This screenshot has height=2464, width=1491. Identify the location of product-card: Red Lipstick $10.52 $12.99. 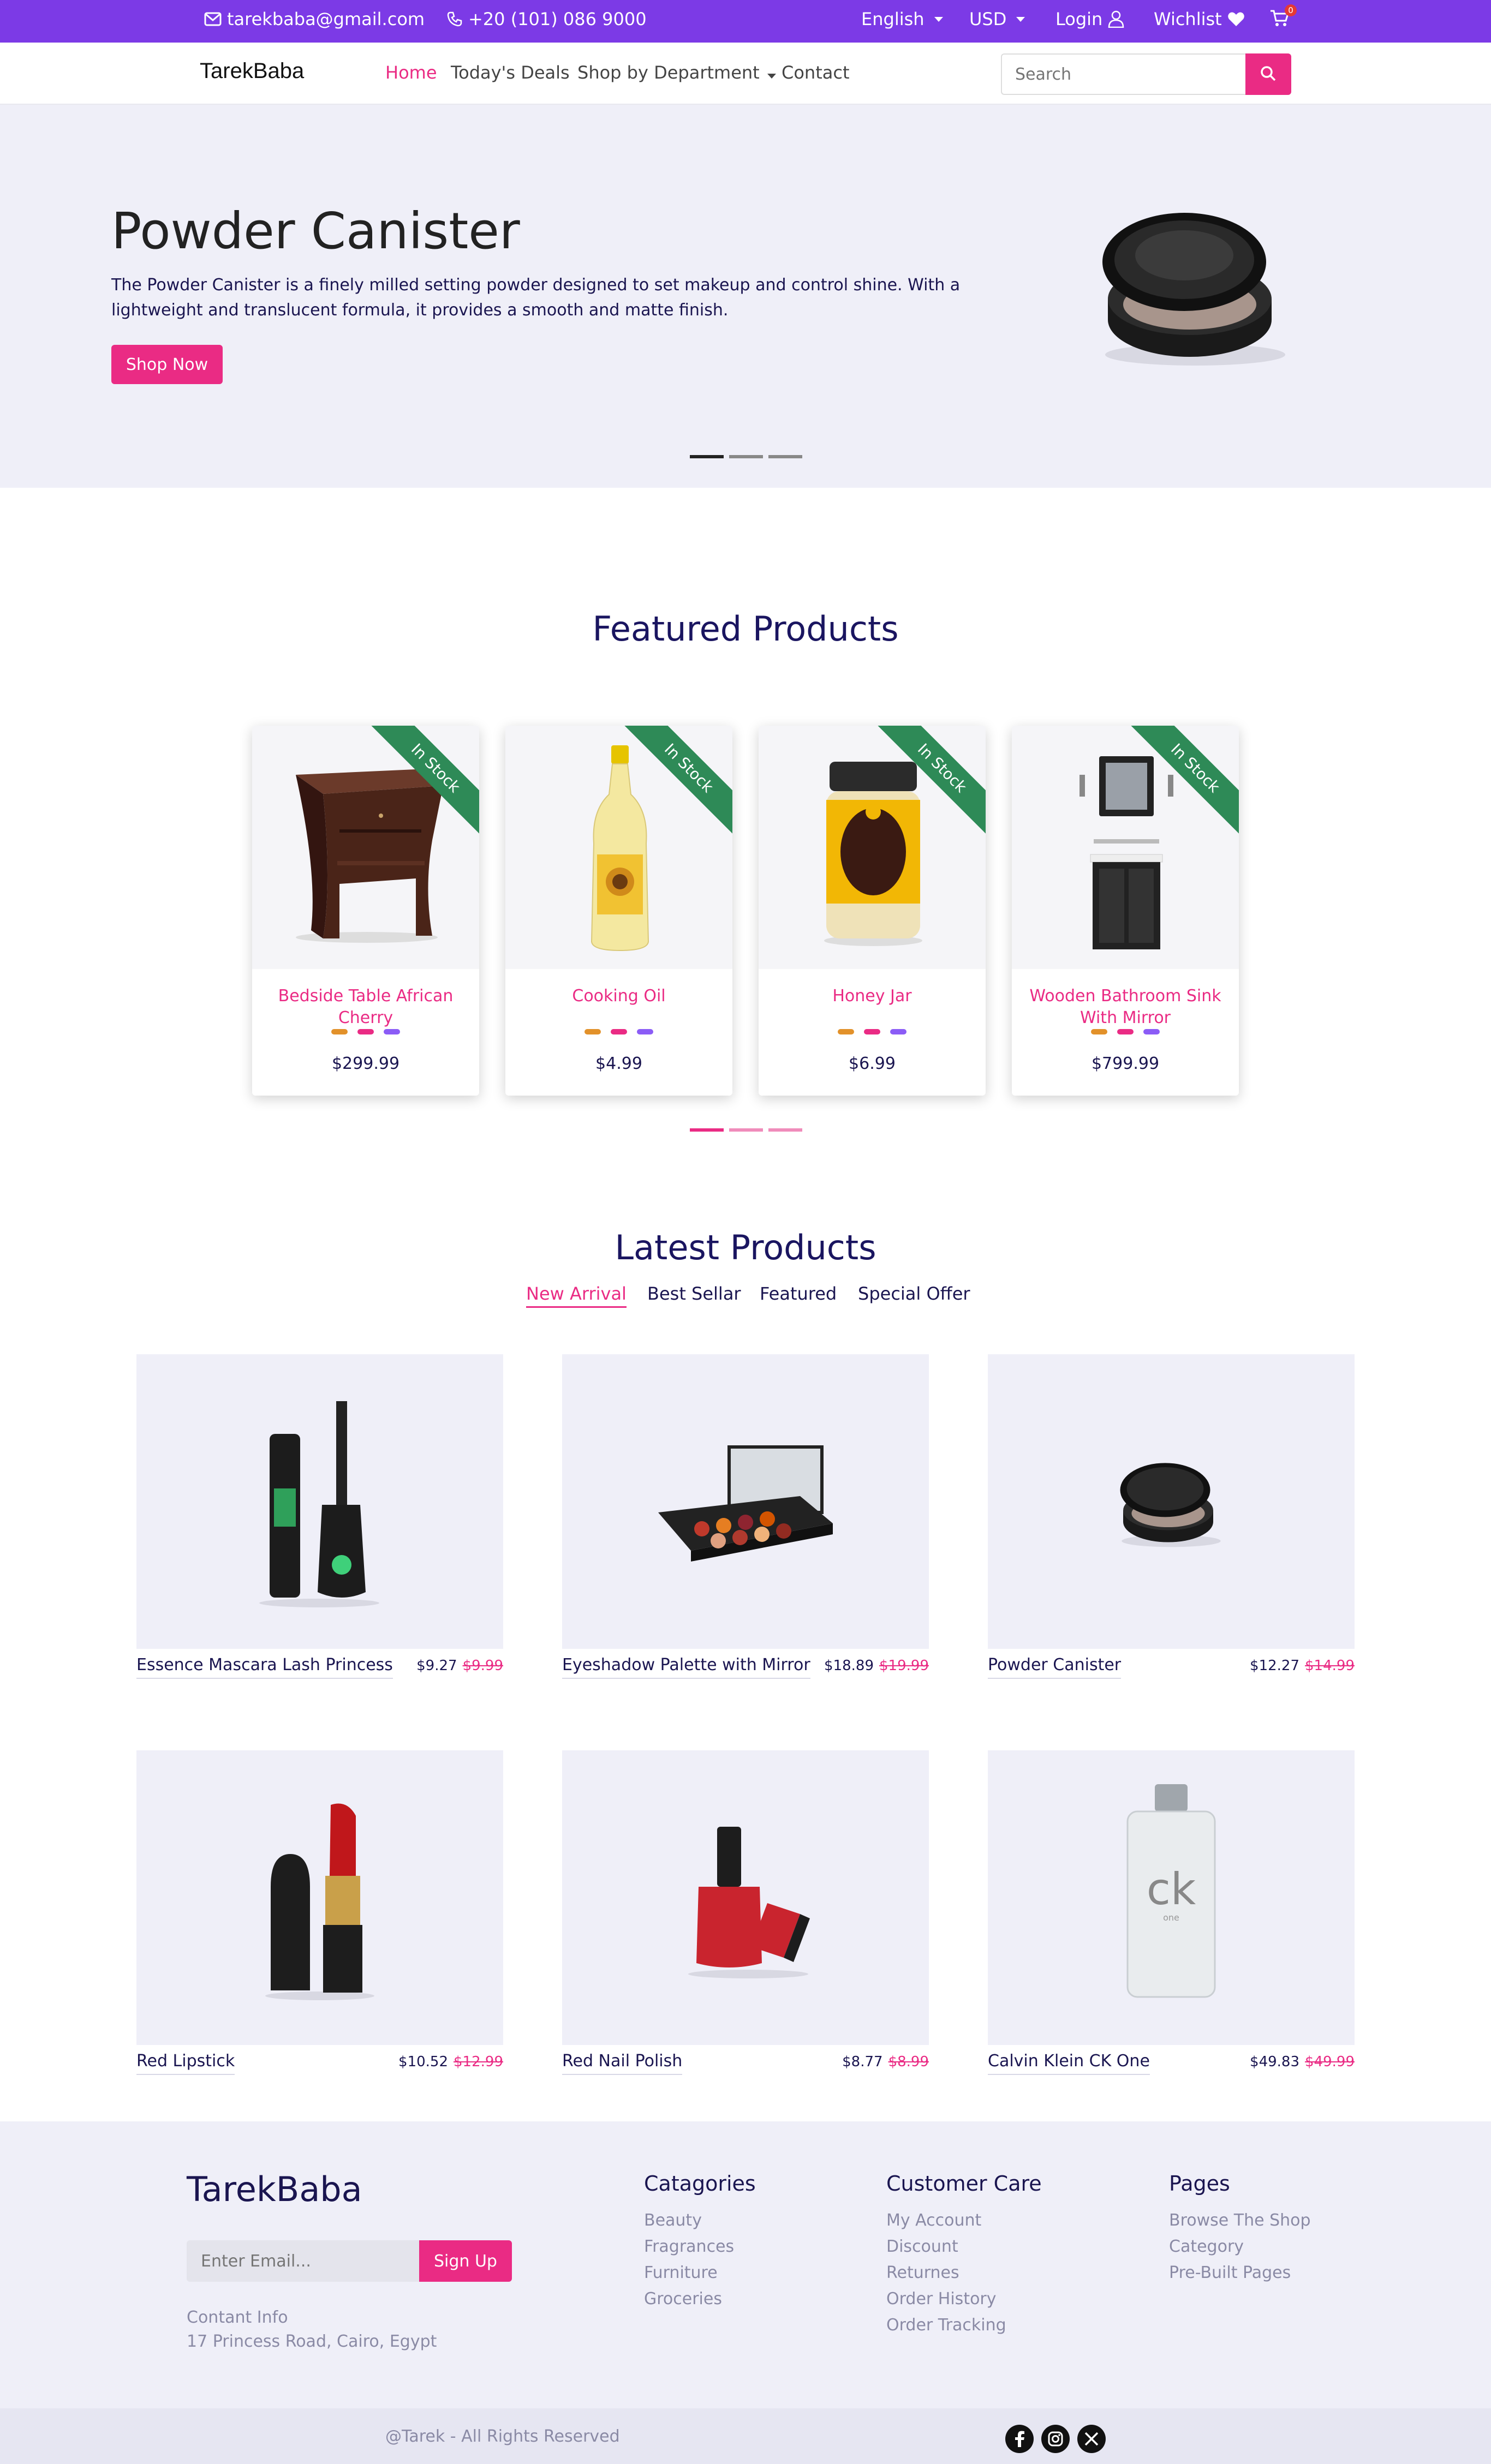
(319, 1914).